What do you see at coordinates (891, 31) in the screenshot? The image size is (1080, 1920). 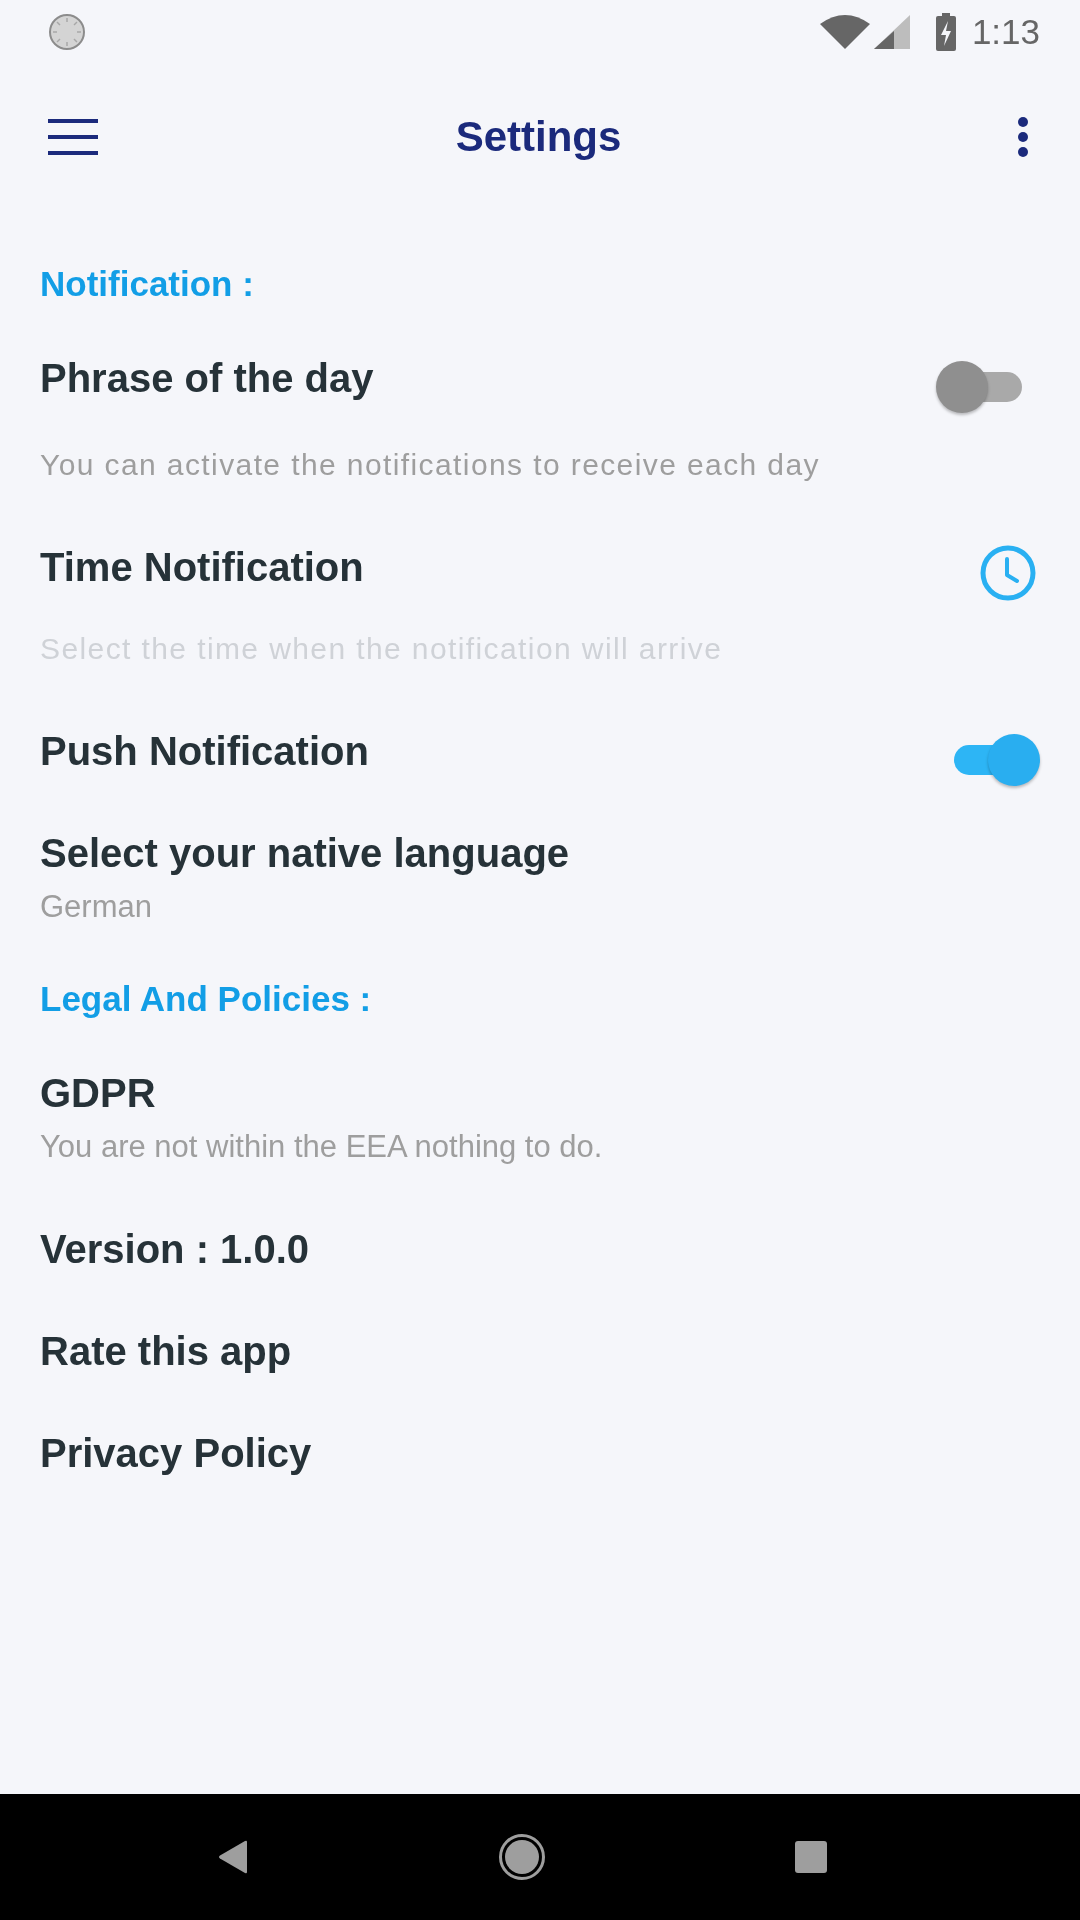 I see `signal-icon` at bounding box center [891, 31].